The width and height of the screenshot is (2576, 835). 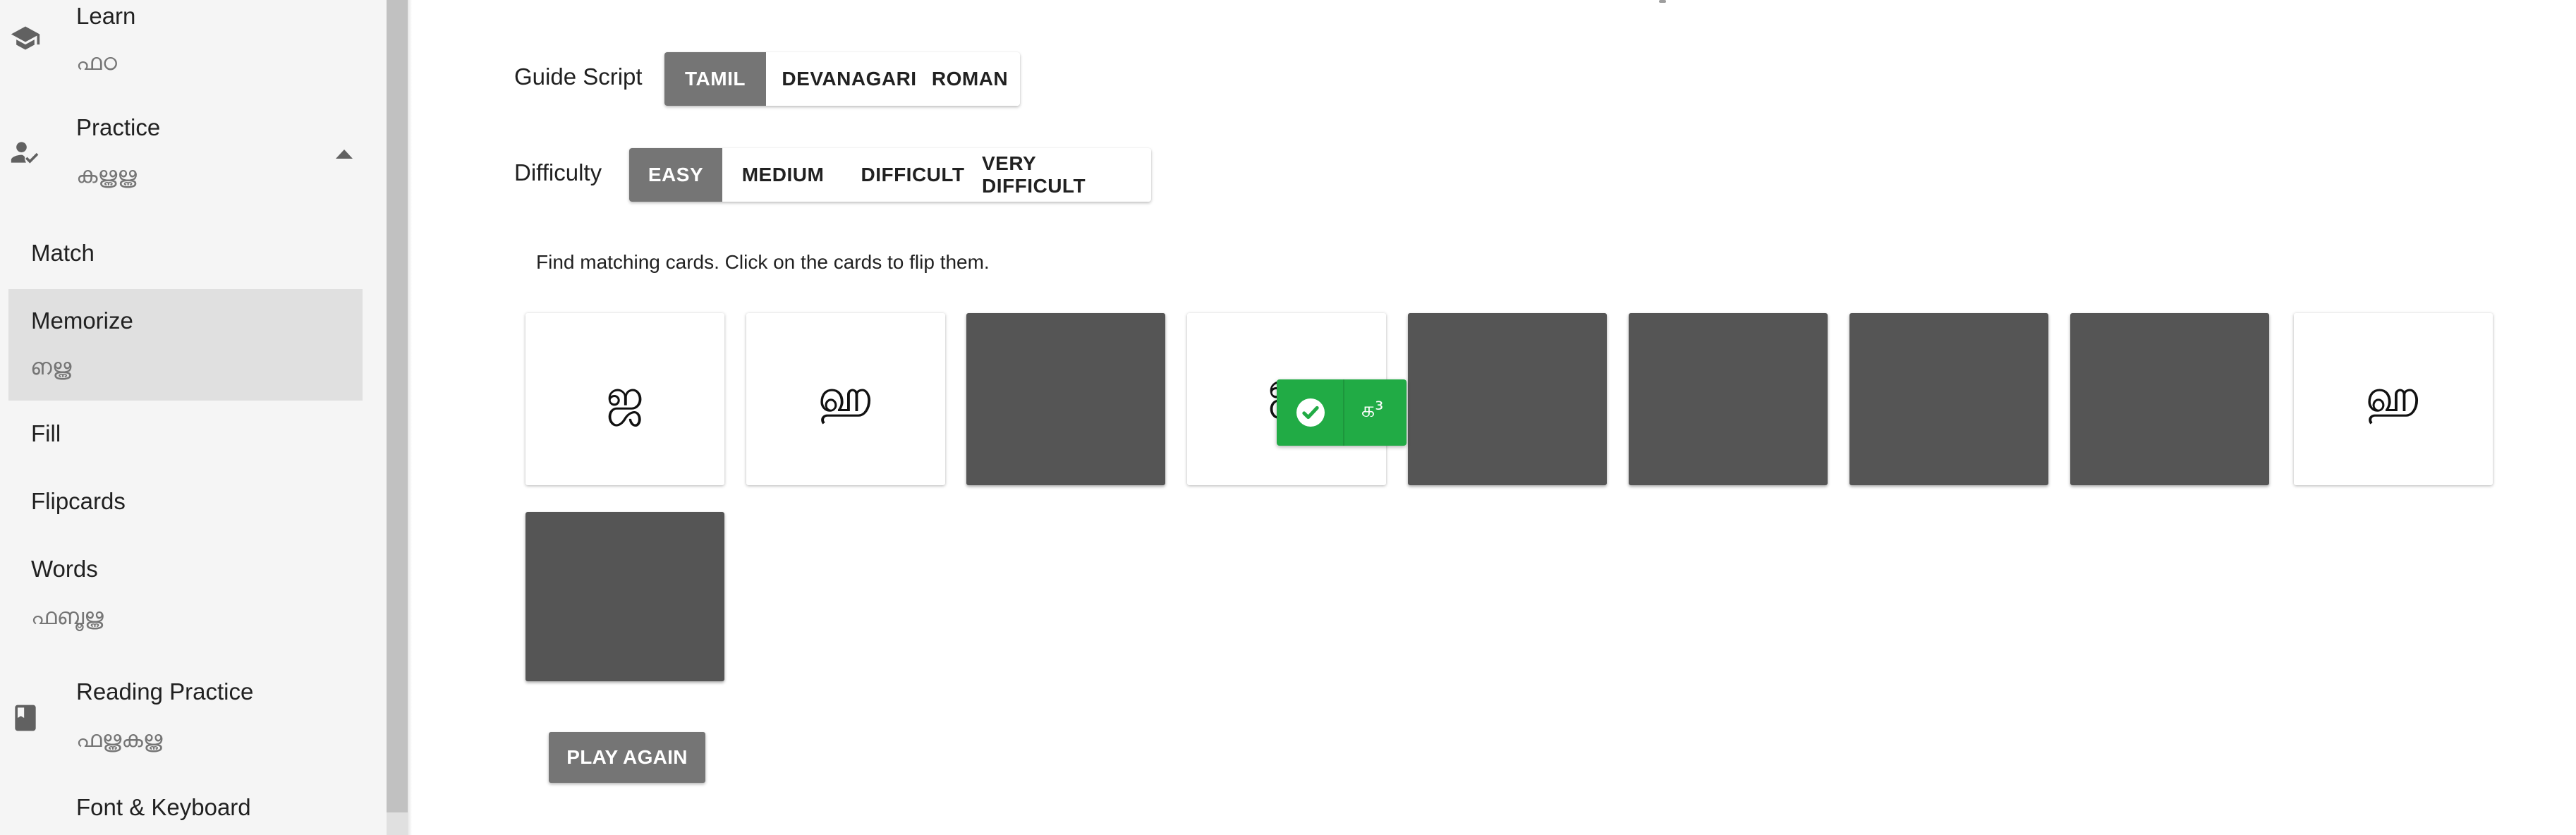 I want to click on sidebar-item-practice: Practice കൠൠ, so click(x=193, y=155).